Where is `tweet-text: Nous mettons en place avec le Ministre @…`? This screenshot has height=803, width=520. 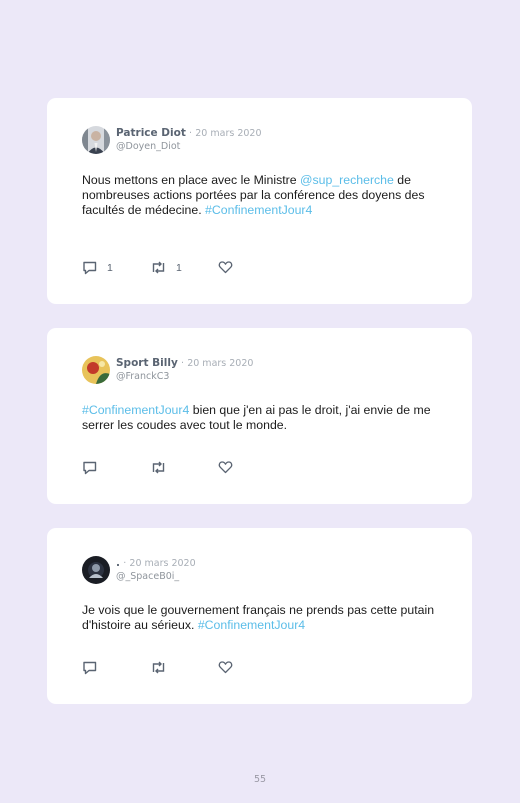 tweet-text: Nous mettons en place avec le Ministre @… is located at coordinates (262, 195).